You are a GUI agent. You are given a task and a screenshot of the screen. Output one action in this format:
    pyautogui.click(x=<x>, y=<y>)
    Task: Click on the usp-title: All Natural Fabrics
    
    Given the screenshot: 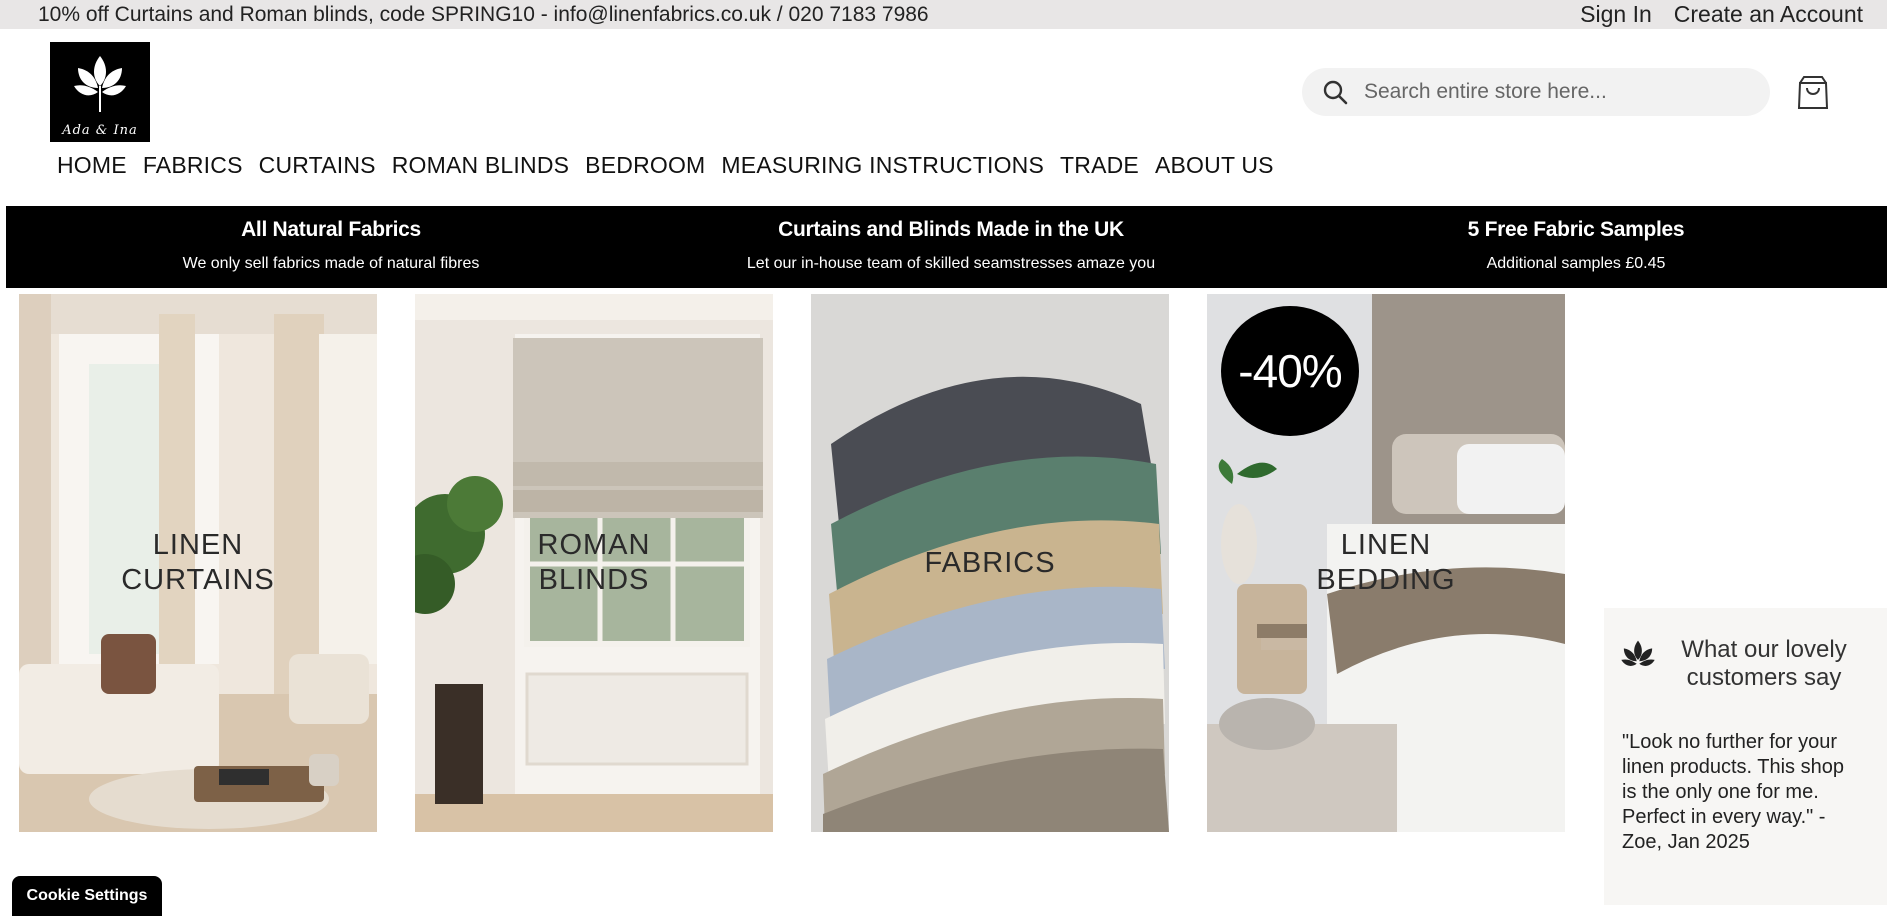 What is the action you would take?
    pyautogui.click(x=331, y=229)
    